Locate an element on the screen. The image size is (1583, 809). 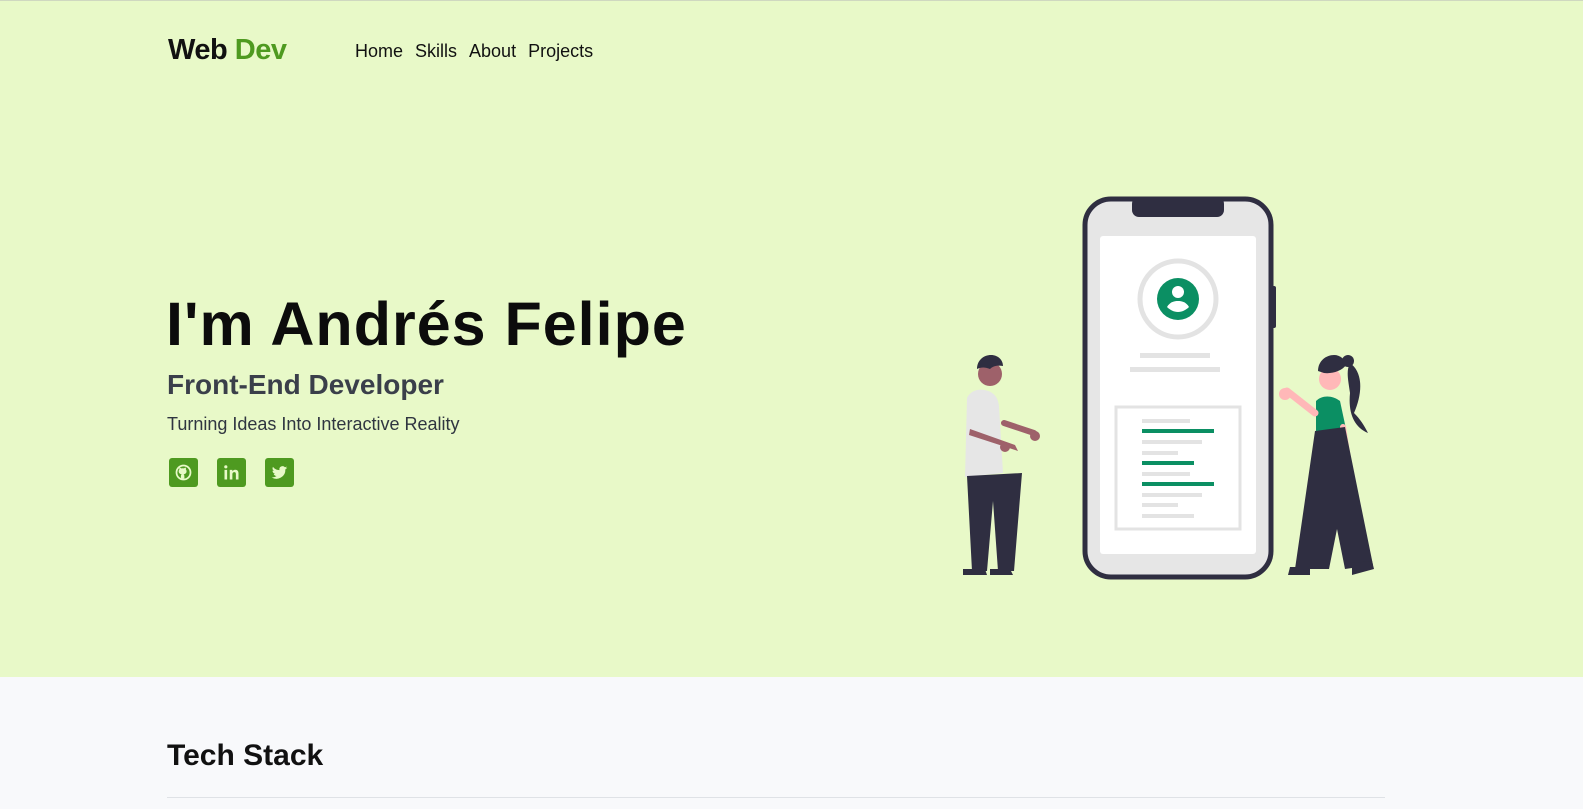
hero-illustration is located at coordinates (1168, 388).